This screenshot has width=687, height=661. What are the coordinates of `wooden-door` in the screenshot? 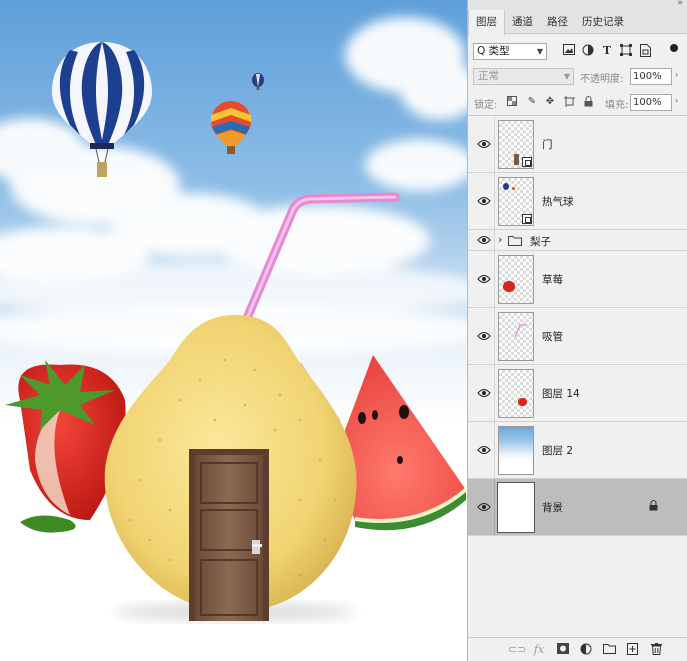 It's located at (229, 535).